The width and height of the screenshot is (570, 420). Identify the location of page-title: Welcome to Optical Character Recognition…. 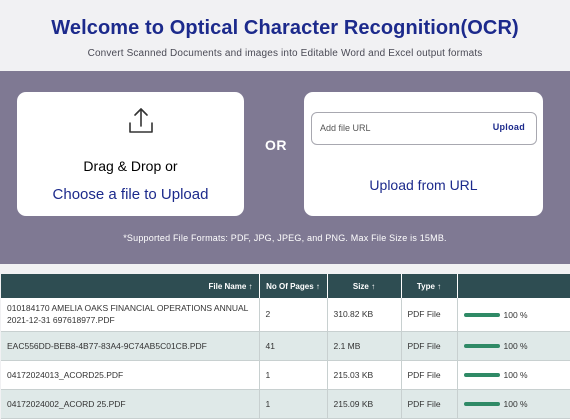
(285, 28).